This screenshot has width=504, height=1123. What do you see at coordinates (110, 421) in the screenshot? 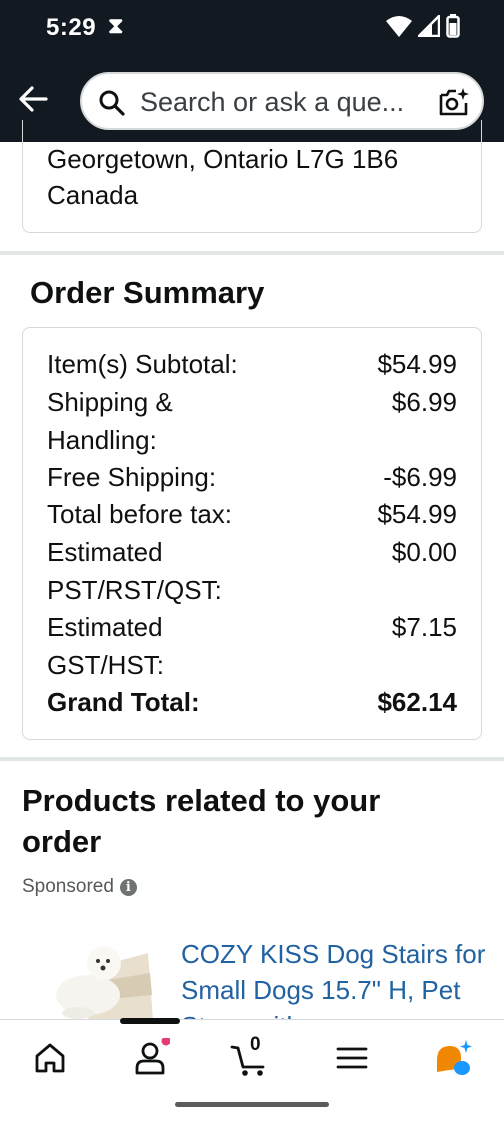
I see `summary-label: Shipping & Handling:` at bounding box center [110, 421].